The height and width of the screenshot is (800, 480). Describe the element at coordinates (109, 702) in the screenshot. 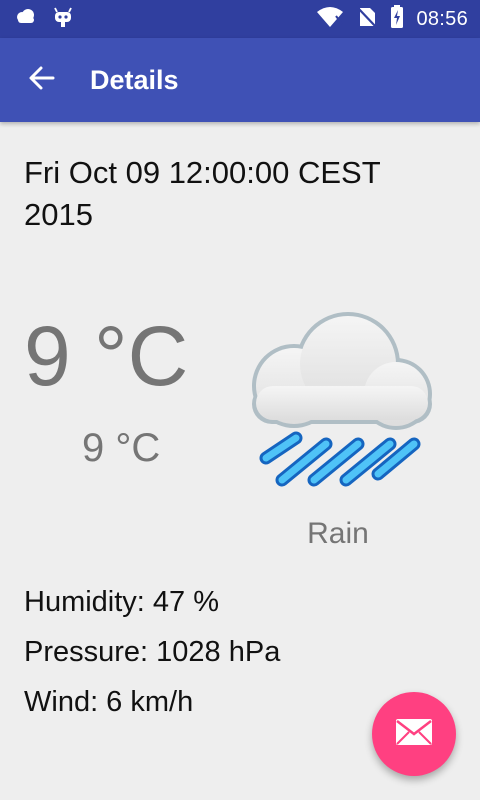

I see `wind-value: Wind: 6 km/h` at that location.